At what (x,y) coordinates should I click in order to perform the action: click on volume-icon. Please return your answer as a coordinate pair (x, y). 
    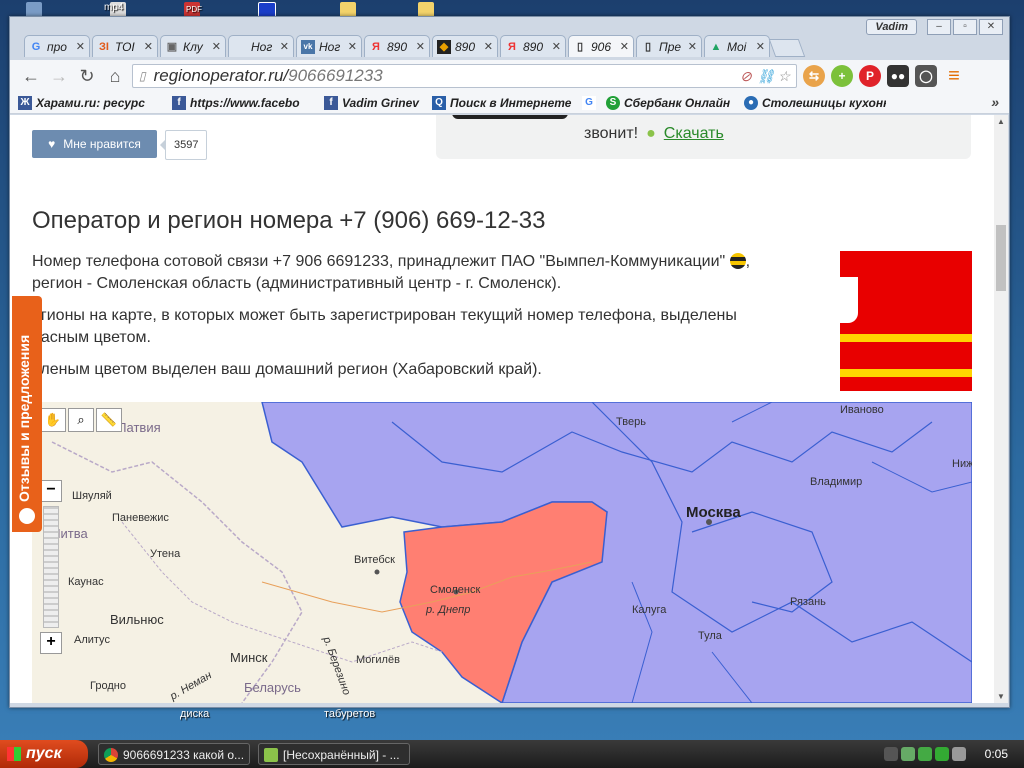
    Looking at the image, I should click on (958, 754).